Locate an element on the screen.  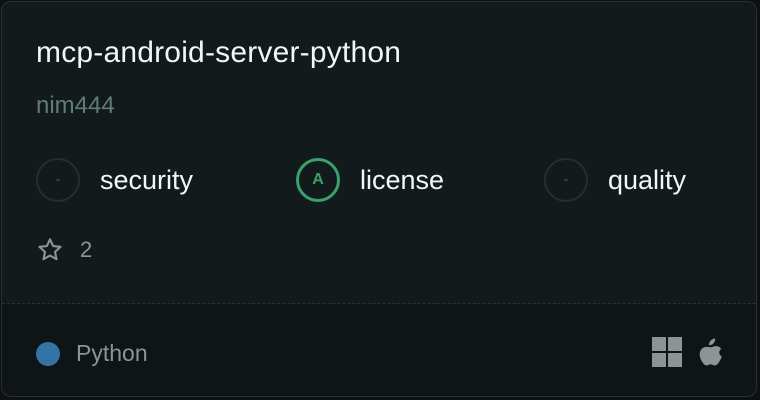
license-score: A license is located at coordinates (370, 180).